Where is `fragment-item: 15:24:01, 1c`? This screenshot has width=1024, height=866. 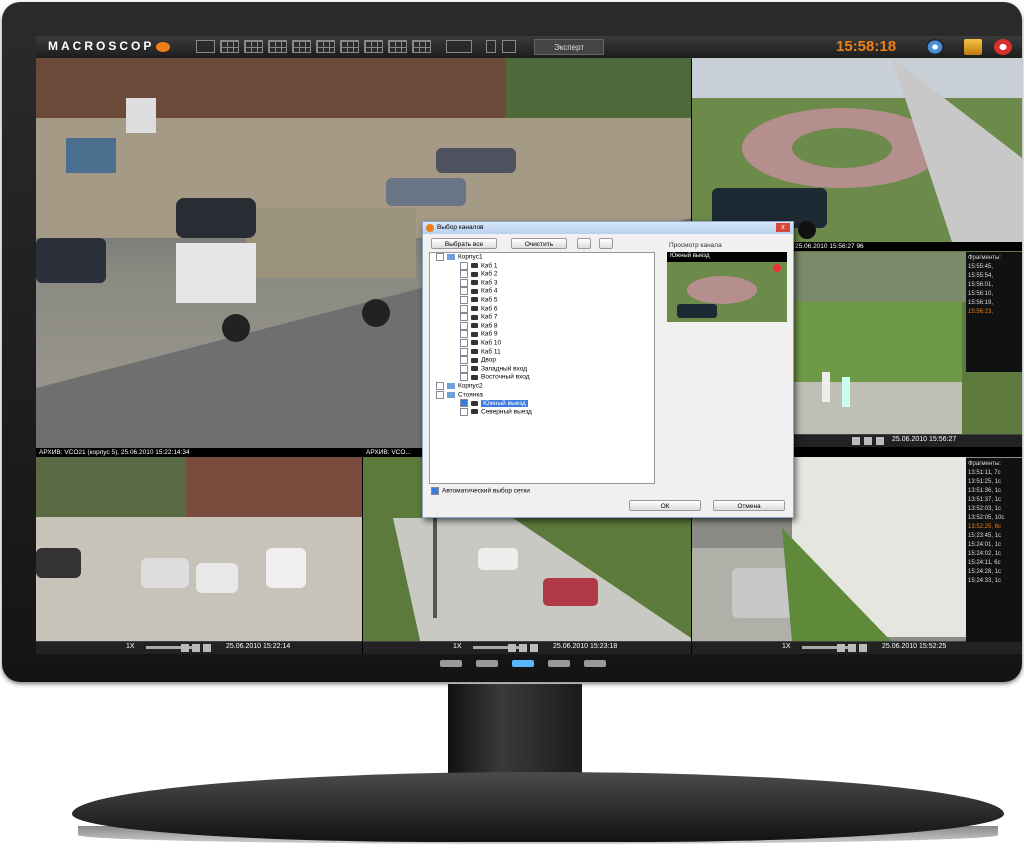
fragment-item: 15:24:01, 1c is located at coordinates (994, 545).